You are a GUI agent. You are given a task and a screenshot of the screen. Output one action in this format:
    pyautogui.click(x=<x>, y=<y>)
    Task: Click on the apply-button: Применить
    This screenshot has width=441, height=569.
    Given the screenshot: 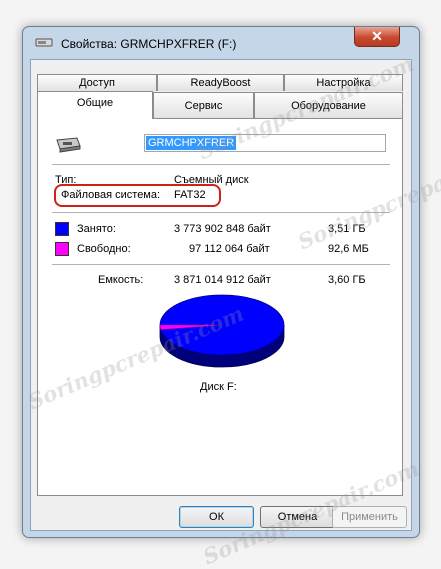 What is the action you would take?
    pyautogui.click(x=369, y=517)
    